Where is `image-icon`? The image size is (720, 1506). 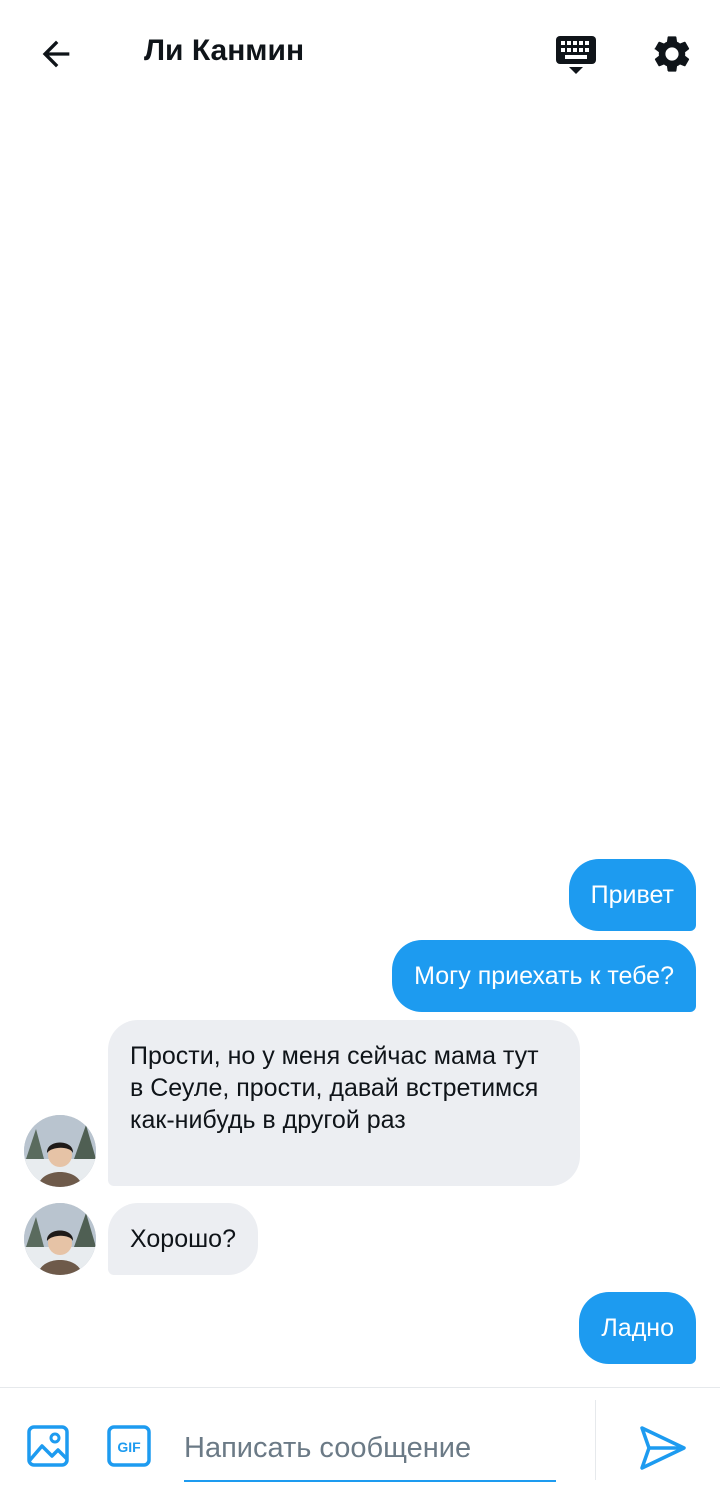 image-icon is located at coordinates (48, 1446).